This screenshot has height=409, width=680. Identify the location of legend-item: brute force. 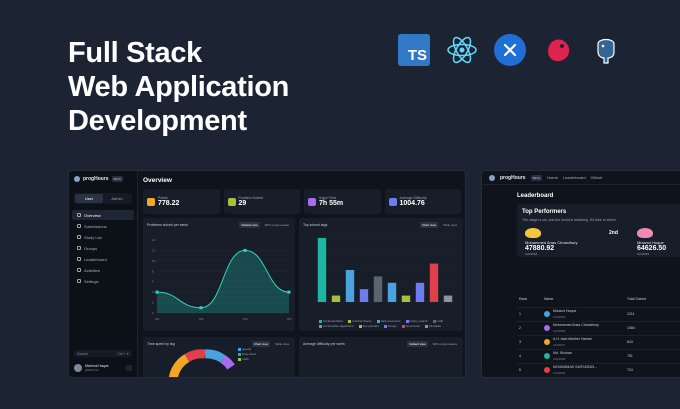
(247, 354).